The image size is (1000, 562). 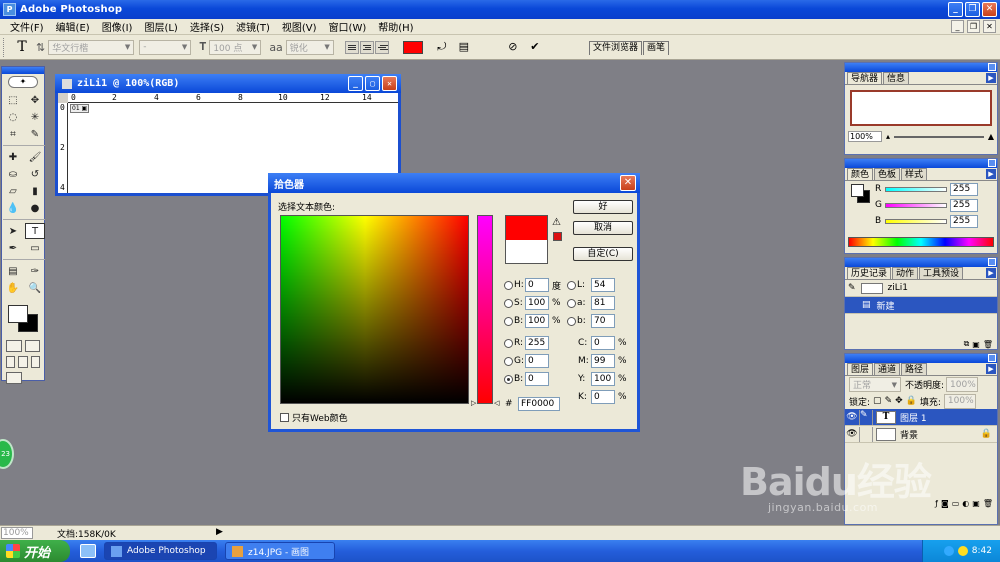 What do you see at coordinates (35, 117) in the screenshot?
I see `magic-wand-tool-icon: ✳` at bounding box center [35, 117].